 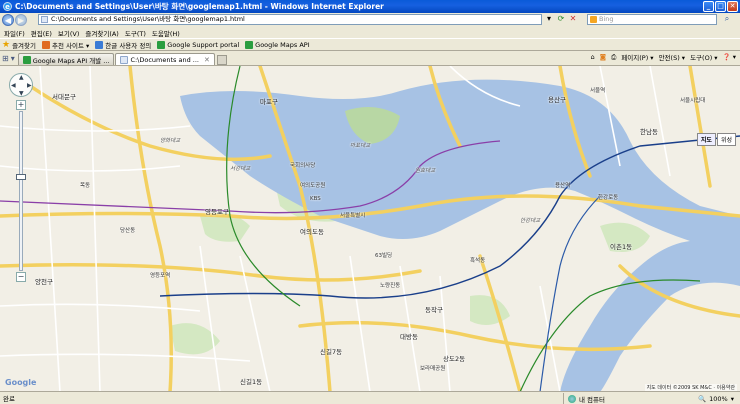 I want to click on suggested-sites-icon, so click(x=46, y=44).